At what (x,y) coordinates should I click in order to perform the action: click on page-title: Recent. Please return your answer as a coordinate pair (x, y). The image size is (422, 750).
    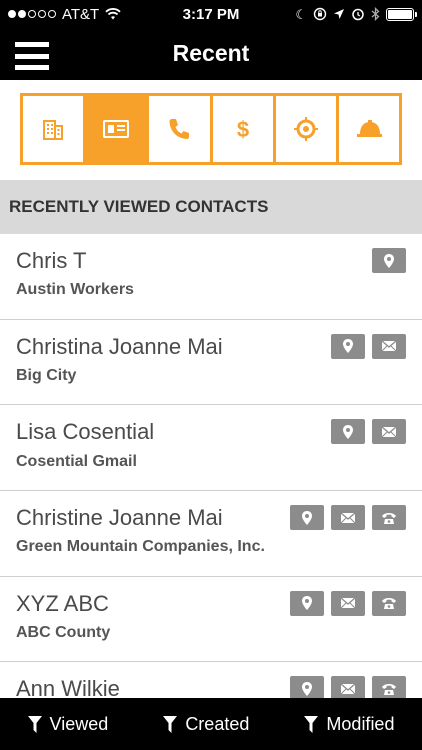
    Looking at the image, I should click on (211, 53).